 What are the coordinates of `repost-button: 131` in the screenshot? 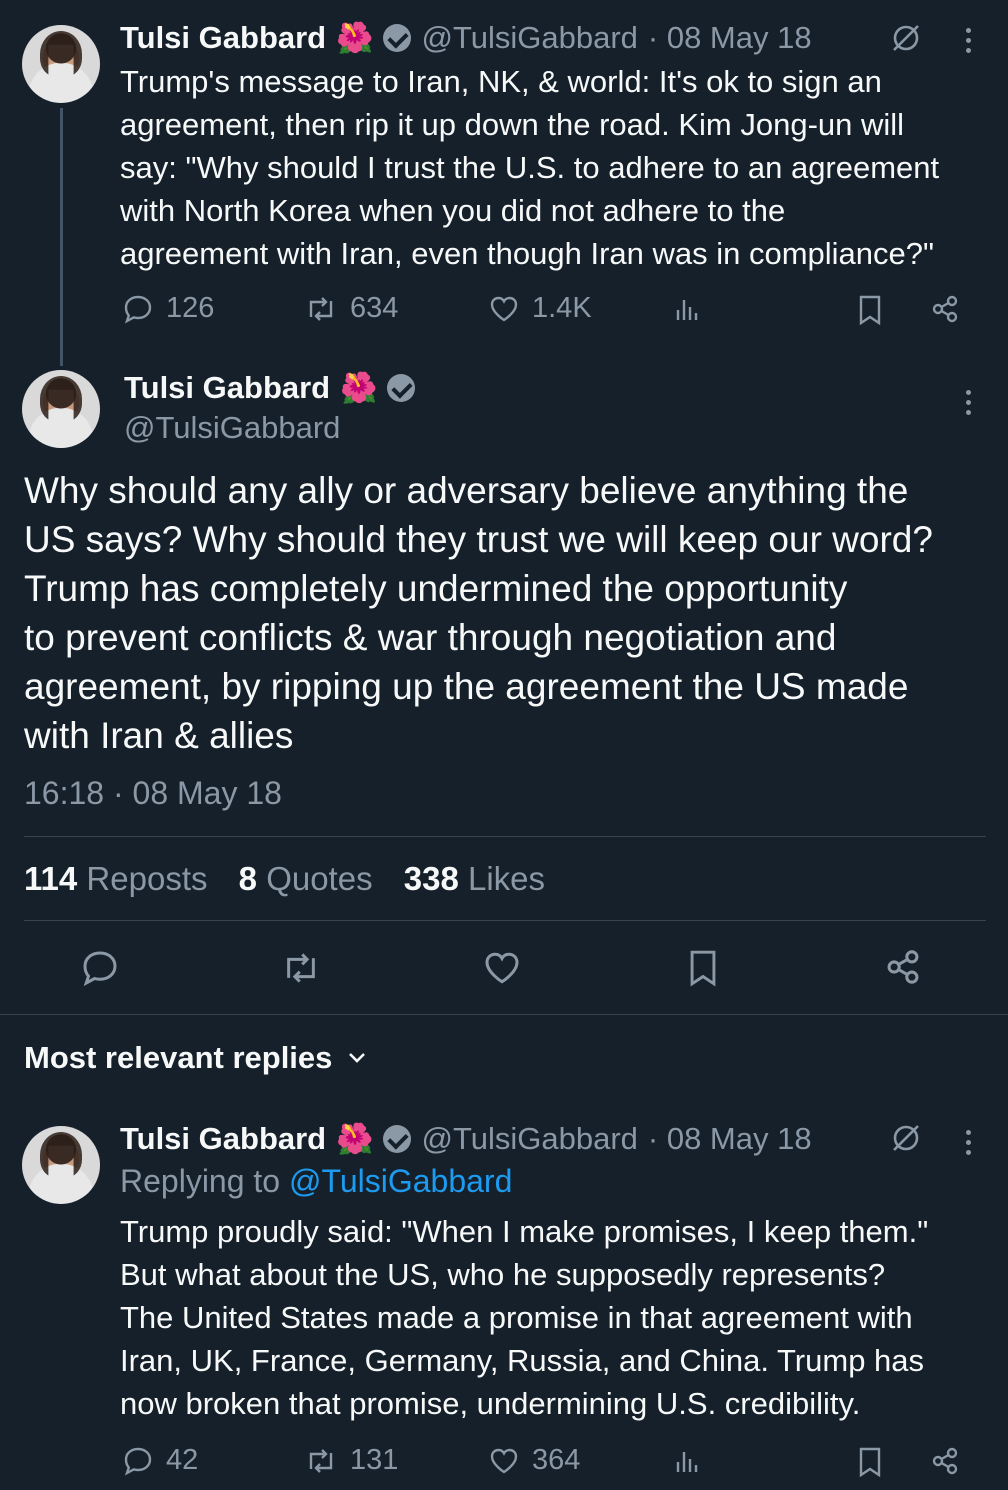 It's located at (351, 1460).